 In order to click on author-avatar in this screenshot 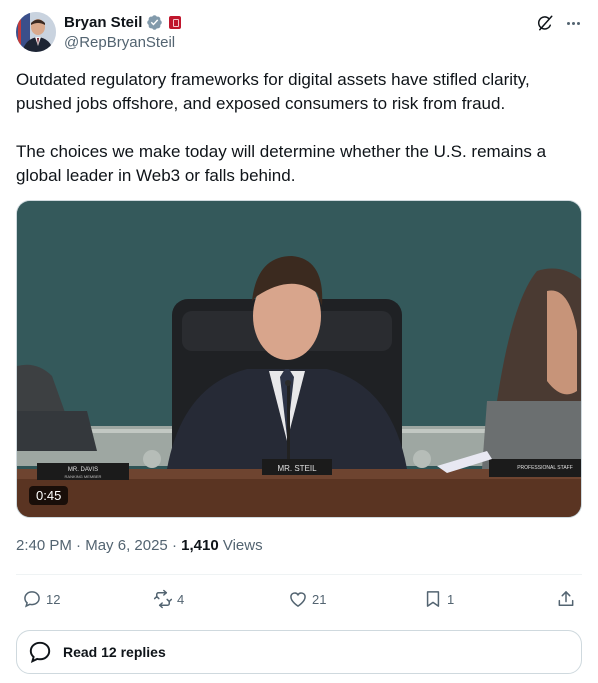, I will do `click(36, 32)`.